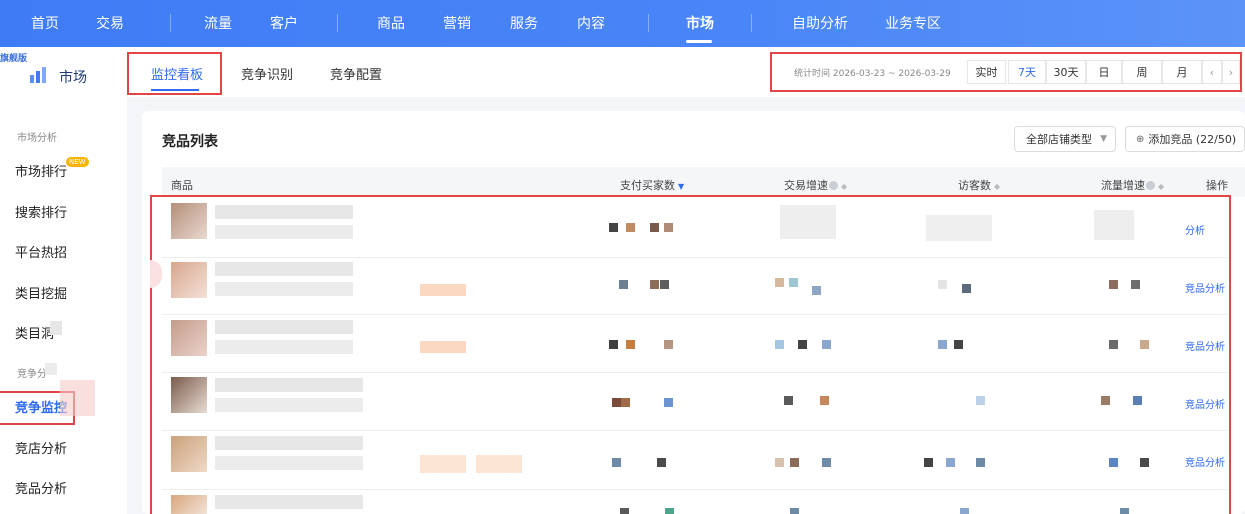 This screenshot has width=1245, height=514. Describe the element at coordinates (591, 23) in the screenshot. I see `nav-content: 内容` at that location.